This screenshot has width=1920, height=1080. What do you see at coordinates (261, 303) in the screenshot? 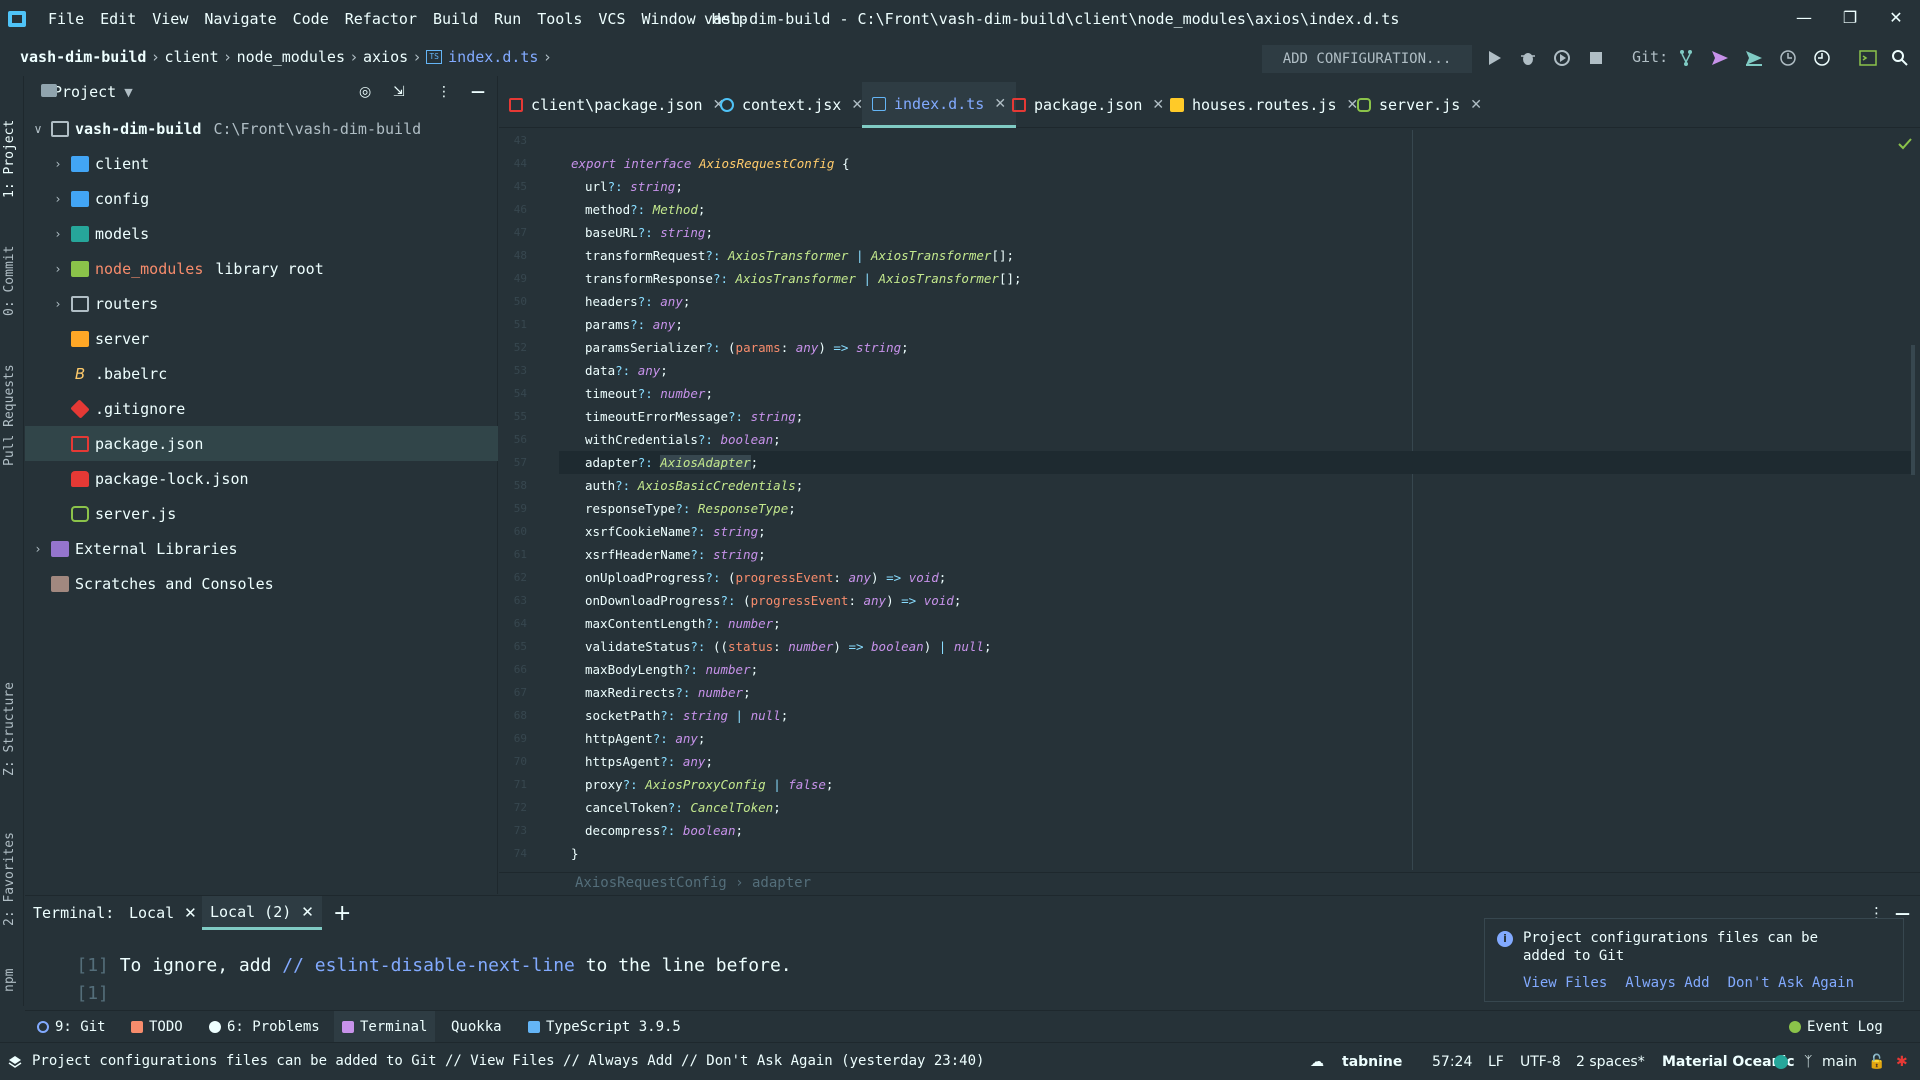
I see `tree-item-routers: › routers` at bounding box center [261, 303].